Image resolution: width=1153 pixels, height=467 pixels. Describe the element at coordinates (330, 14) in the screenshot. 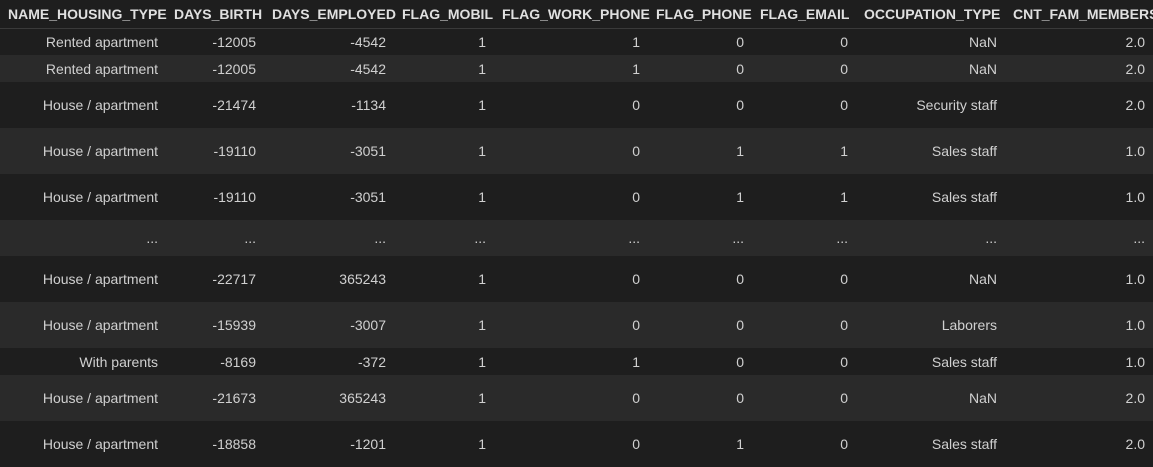

I see `column-header-days-employed: DAYS_EMPLOYED` at that location.